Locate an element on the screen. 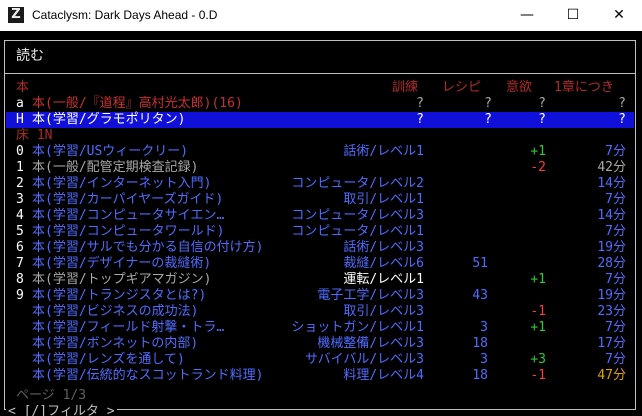  floor-item: 4 本(学習/コンピュータサイエン… コンピュータ/レベル3 14分 is located at coordinates (320, 216).